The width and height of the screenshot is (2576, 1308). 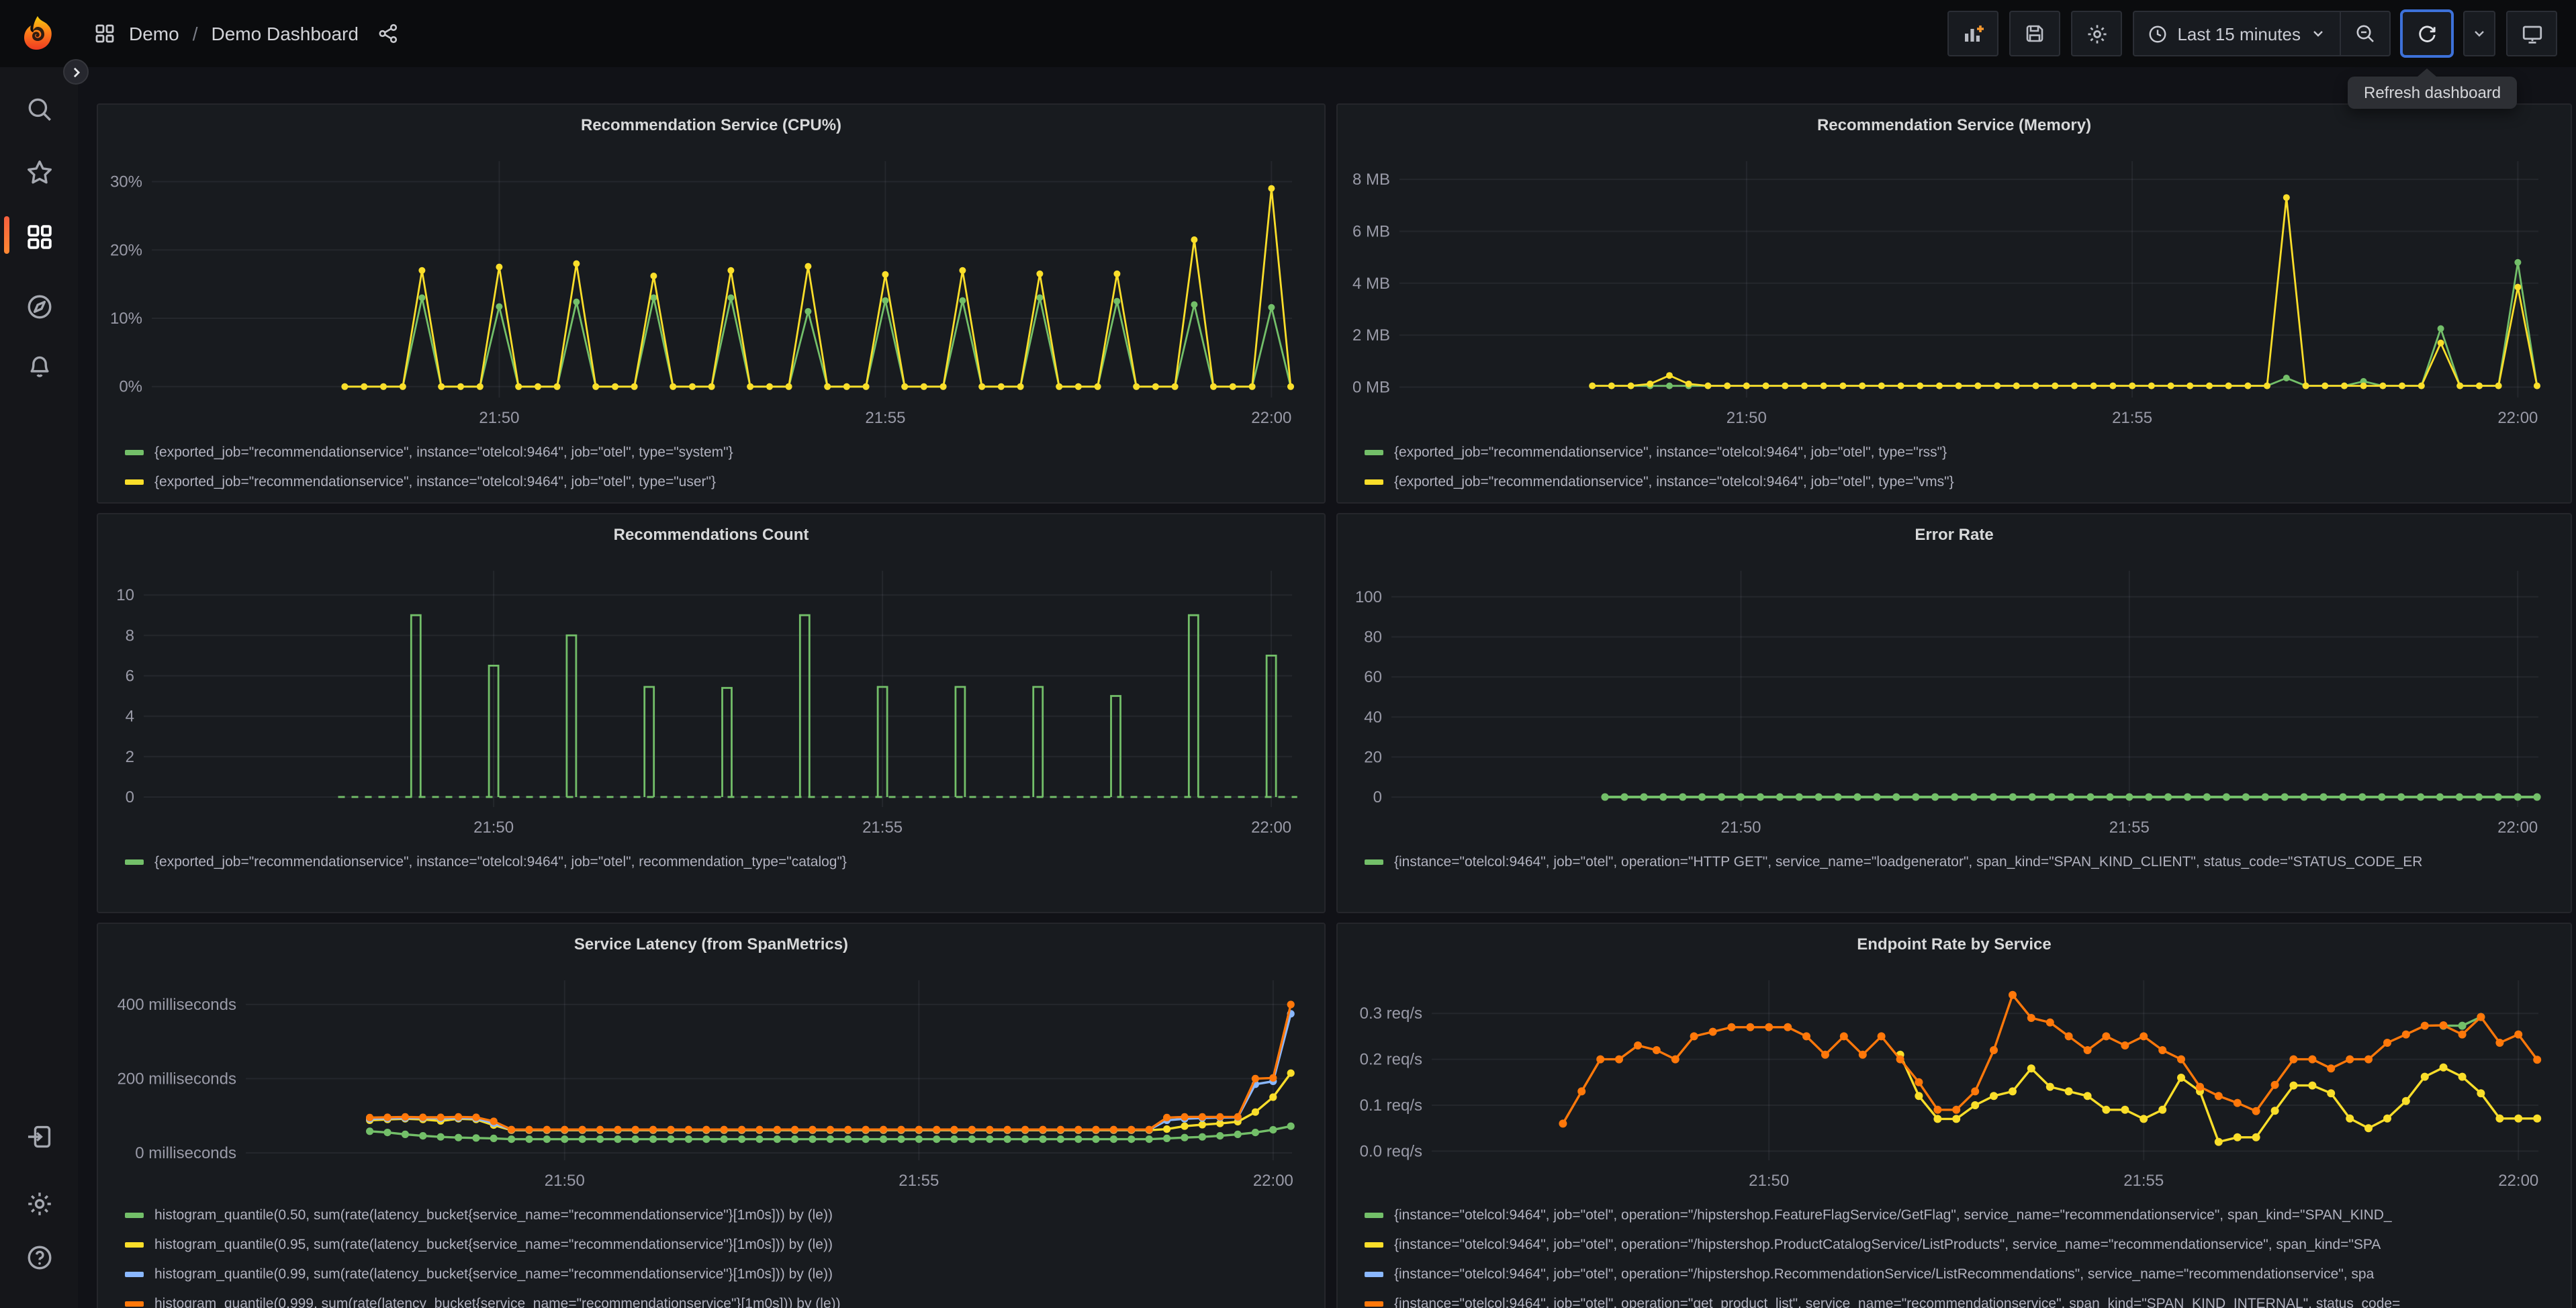 I want to click on sidebar-item-dashboards, so click(x=39, y=236).